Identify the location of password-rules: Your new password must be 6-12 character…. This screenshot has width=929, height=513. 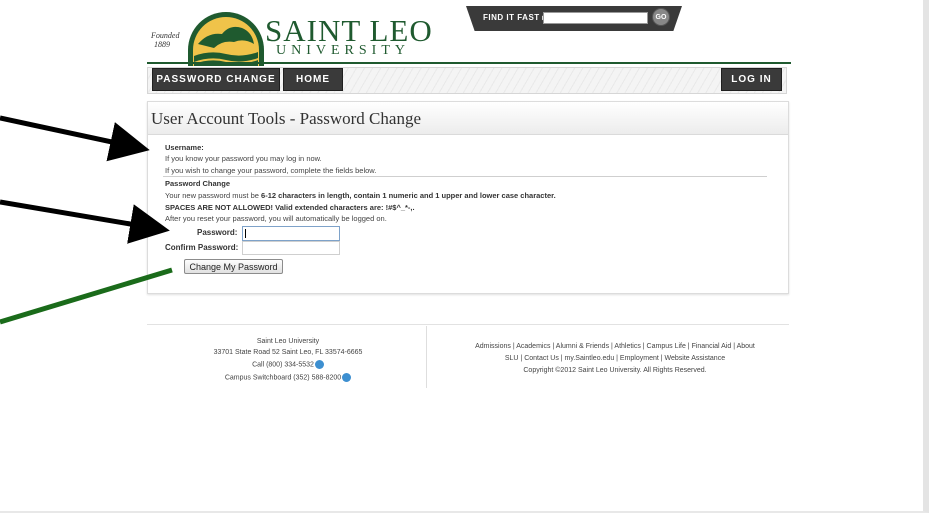
(360, 195).